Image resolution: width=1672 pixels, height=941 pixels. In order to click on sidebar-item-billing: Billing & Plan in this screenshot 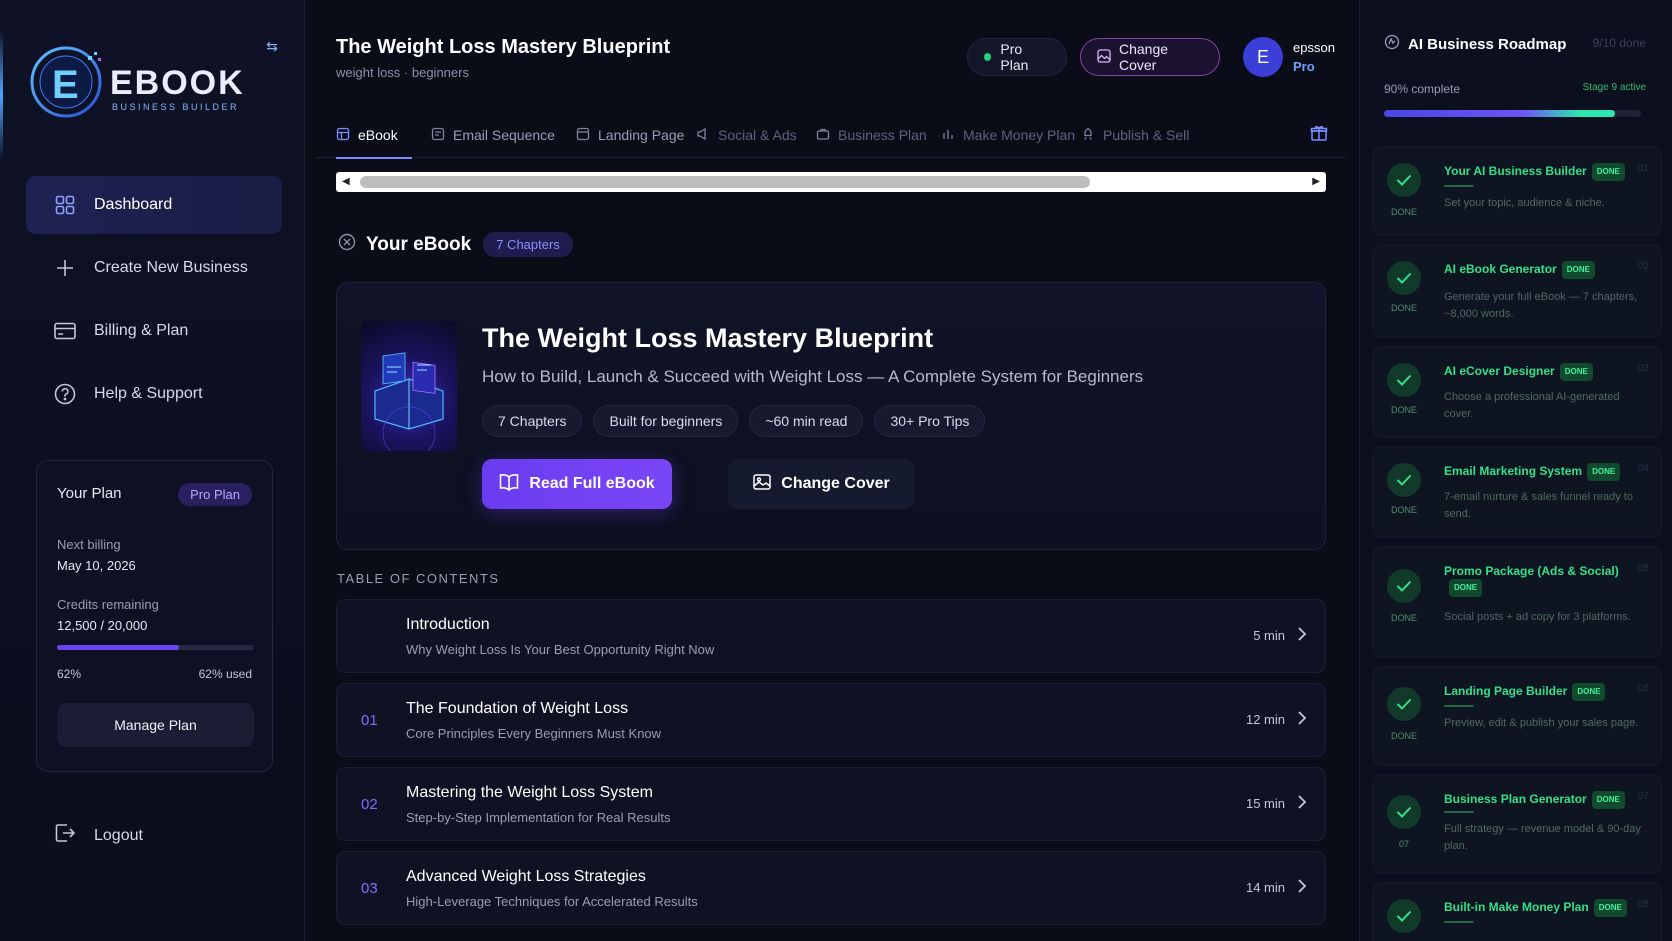, I will do `click(154, 331)`.